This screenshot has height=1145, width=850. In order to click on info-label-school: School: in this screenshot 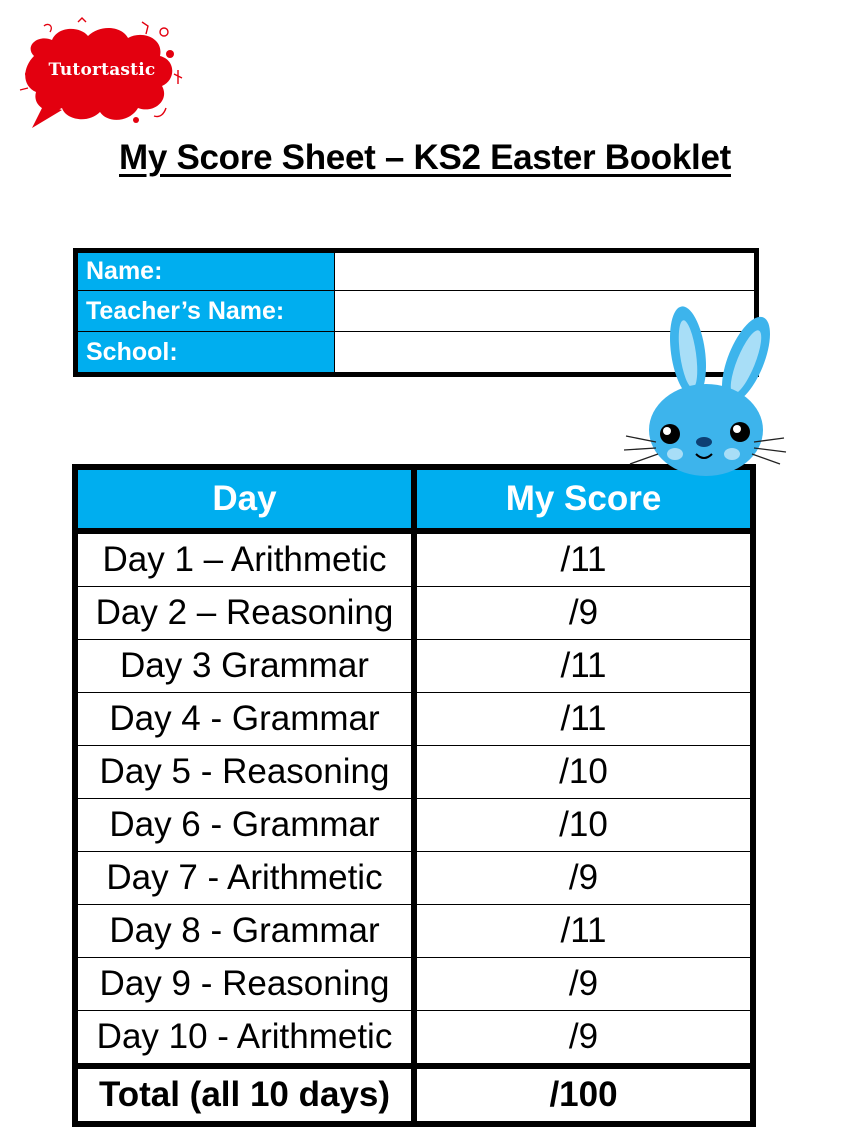, I will do `click(205, 353)`.